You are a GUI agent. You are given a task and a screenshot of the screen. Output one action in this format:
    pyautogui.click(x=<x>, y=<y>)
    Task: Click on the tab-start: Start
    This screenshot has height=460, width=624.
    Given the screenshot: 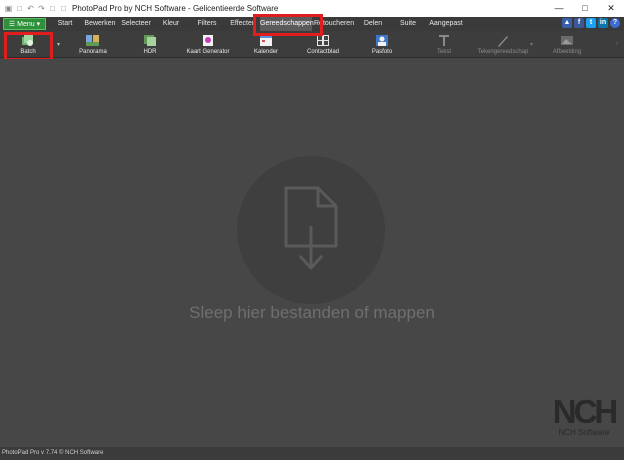 What is the action you would take?
    pyautogui.click(x=65, y=24)
    